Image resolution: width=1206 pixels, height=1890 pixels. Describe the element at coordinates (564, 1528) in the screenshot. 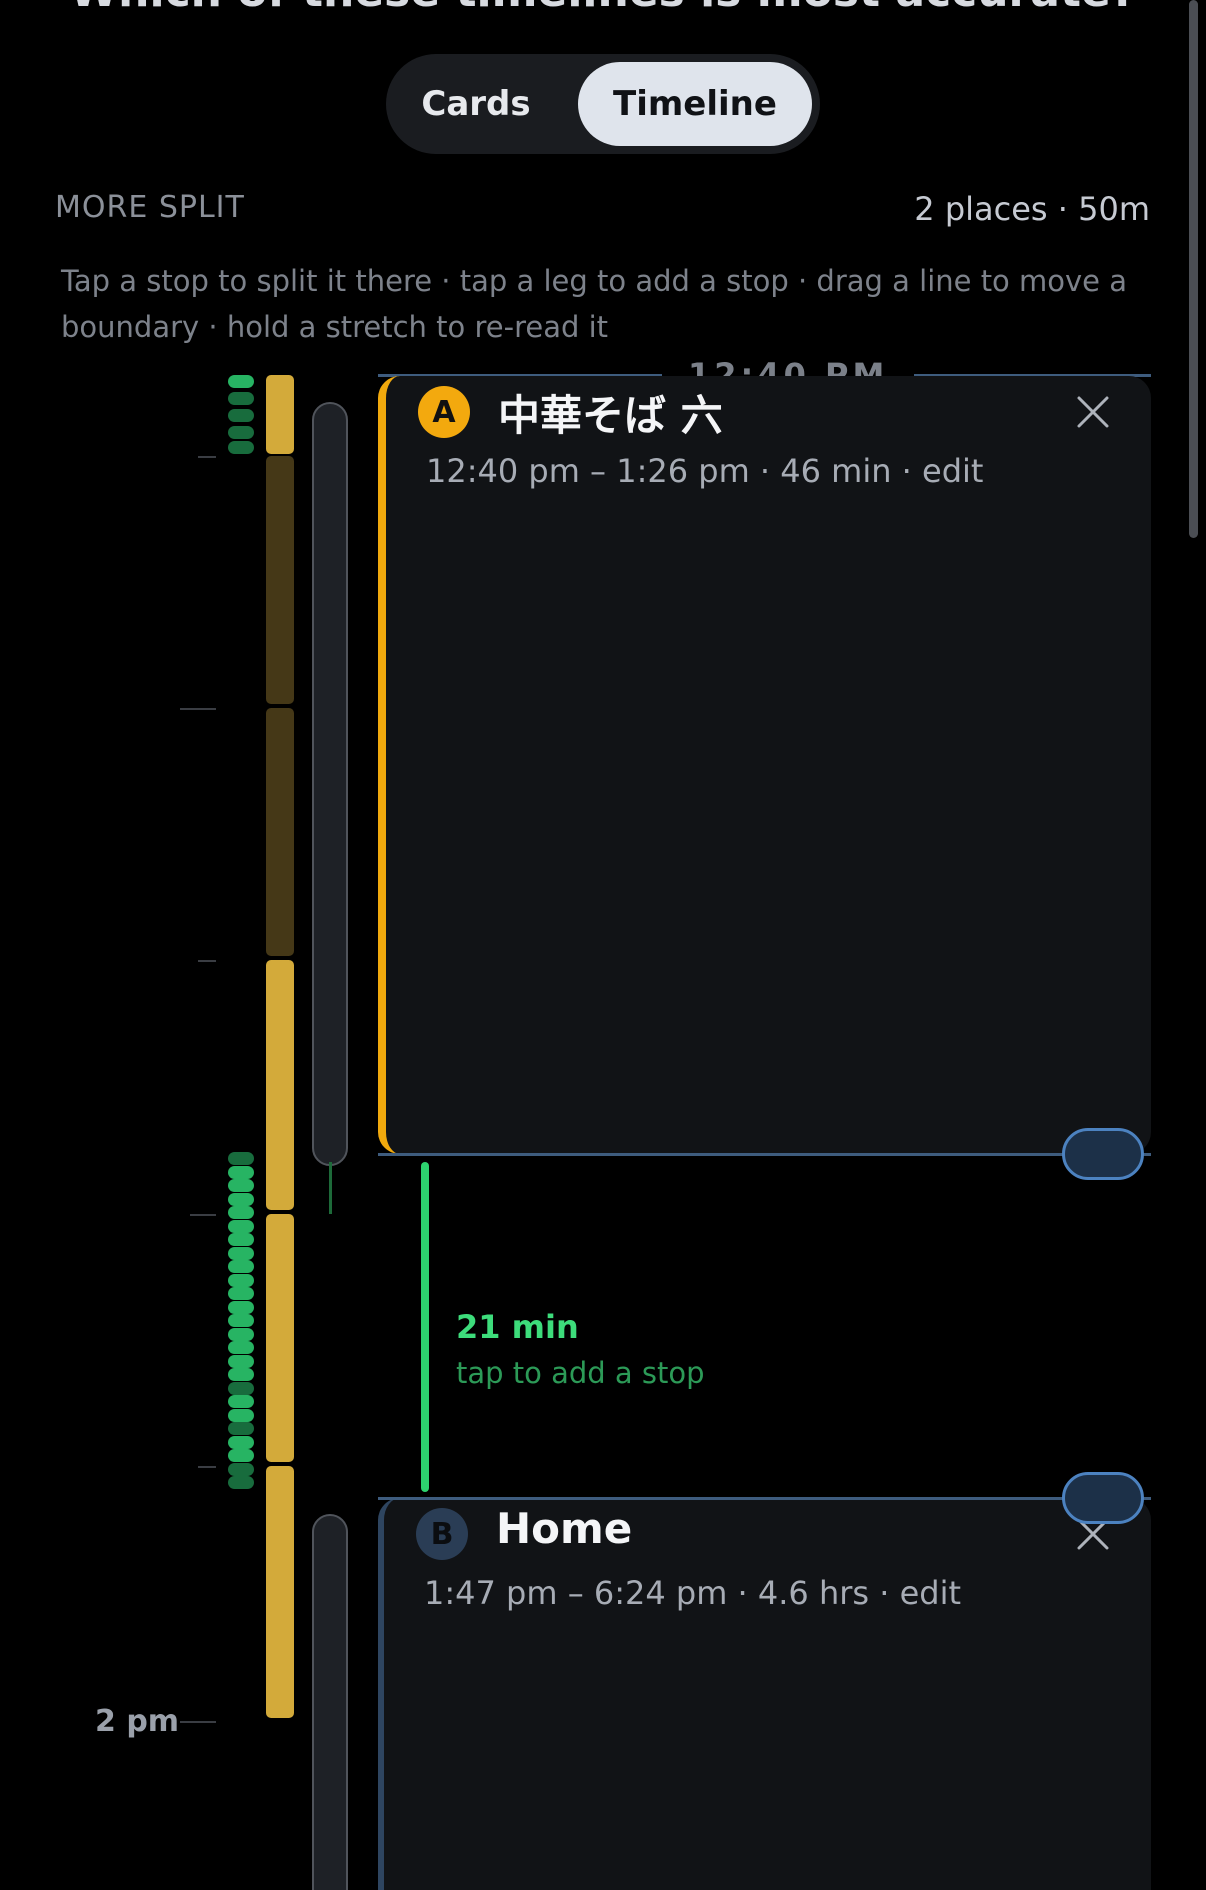

I see `place-name: Home` at that location.